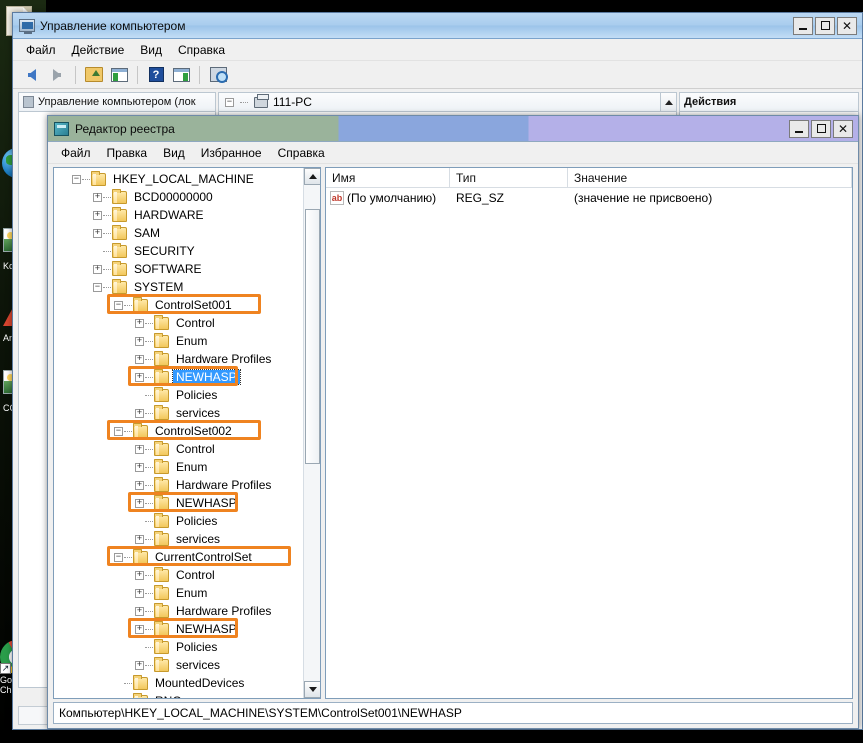 This screenshot has width=863, height=743. Describe the element at coordinates (169, 215) in the screenshot. I see `registry-key-label: HARDWARE` at that location.